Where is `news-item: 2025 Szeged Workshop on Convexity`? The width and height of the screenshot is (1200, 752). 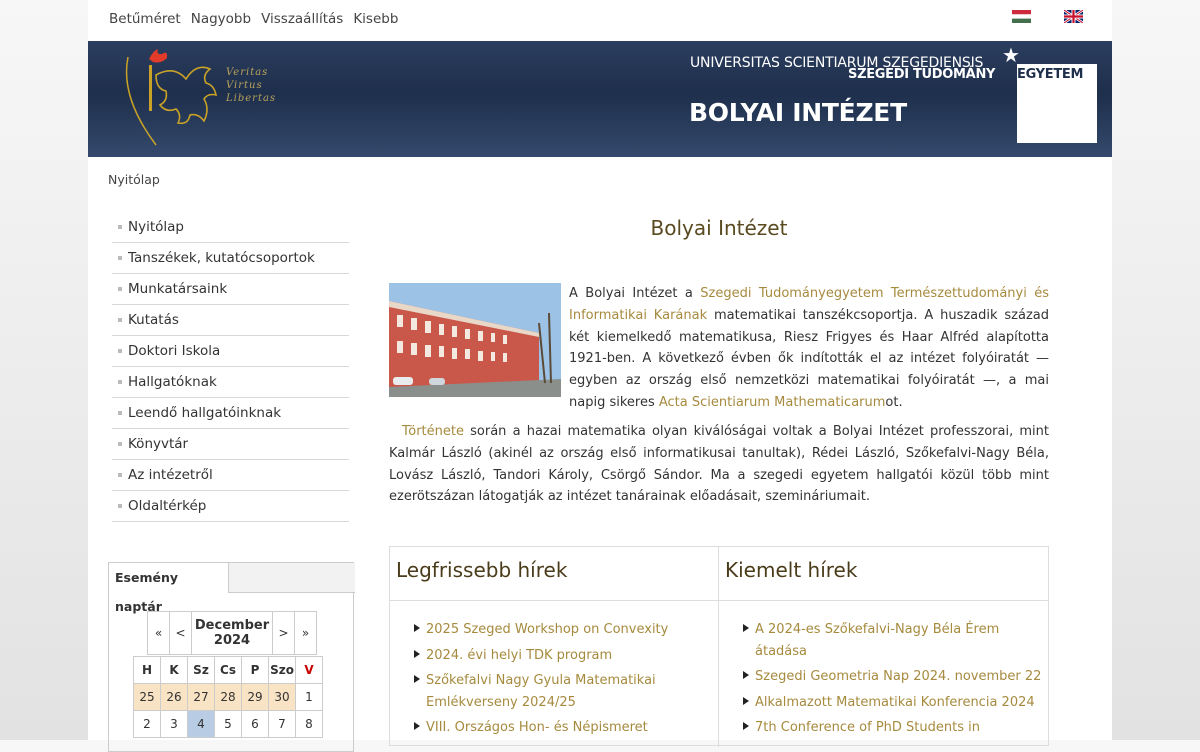 news-item: 2025 Szeged Workshop on Convexity is located at coordinates (566, 630).